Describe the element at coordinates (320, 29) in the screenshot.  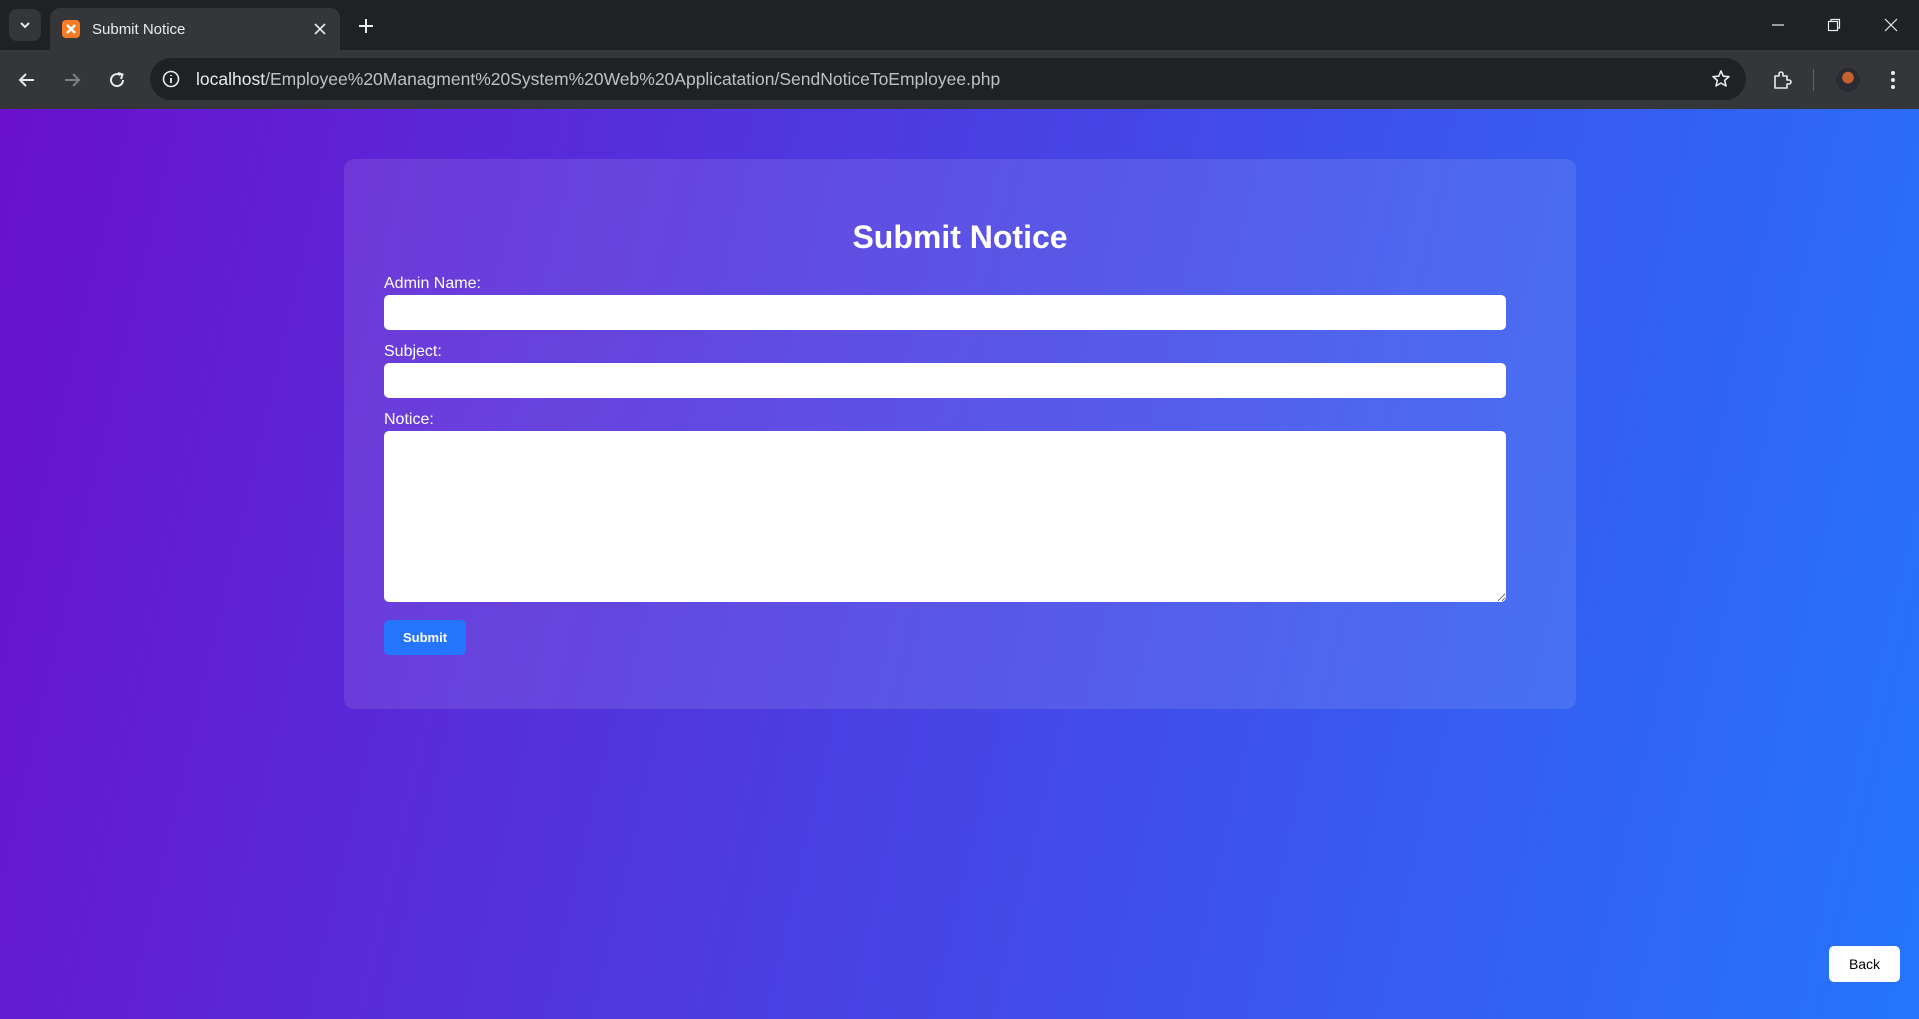
I see `tab-close-icon` at that location.